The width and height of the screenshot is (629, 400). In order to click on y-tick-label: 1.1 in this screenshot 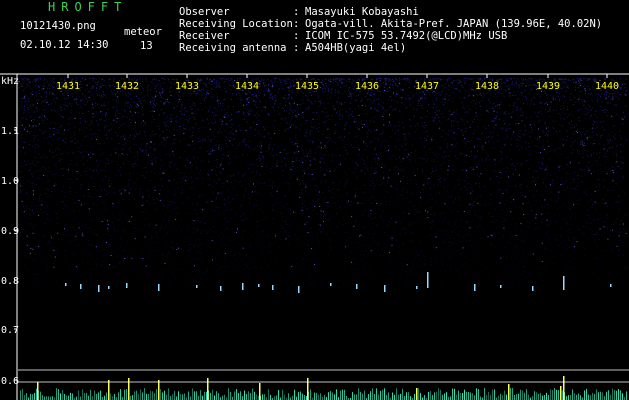, I will do `click(10, 131)`.